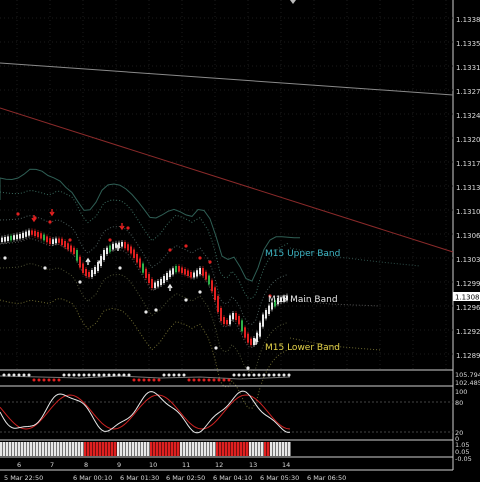 This screenshot has height=482, width=480. What do you see at coordinates (279, 478) in the screenshot?
I see `time-label: 6 Mar 05:30` at bounding box center [279, 478].